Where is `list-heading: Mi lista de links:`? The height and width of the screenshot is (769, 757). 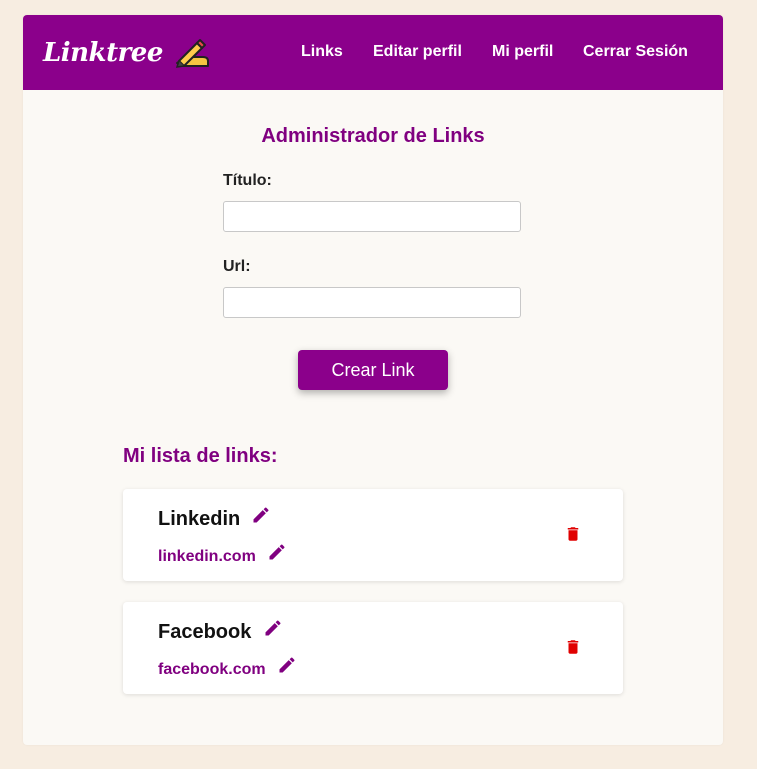
list-heading: Mi lista de links: is located at coordinates (200, 456).